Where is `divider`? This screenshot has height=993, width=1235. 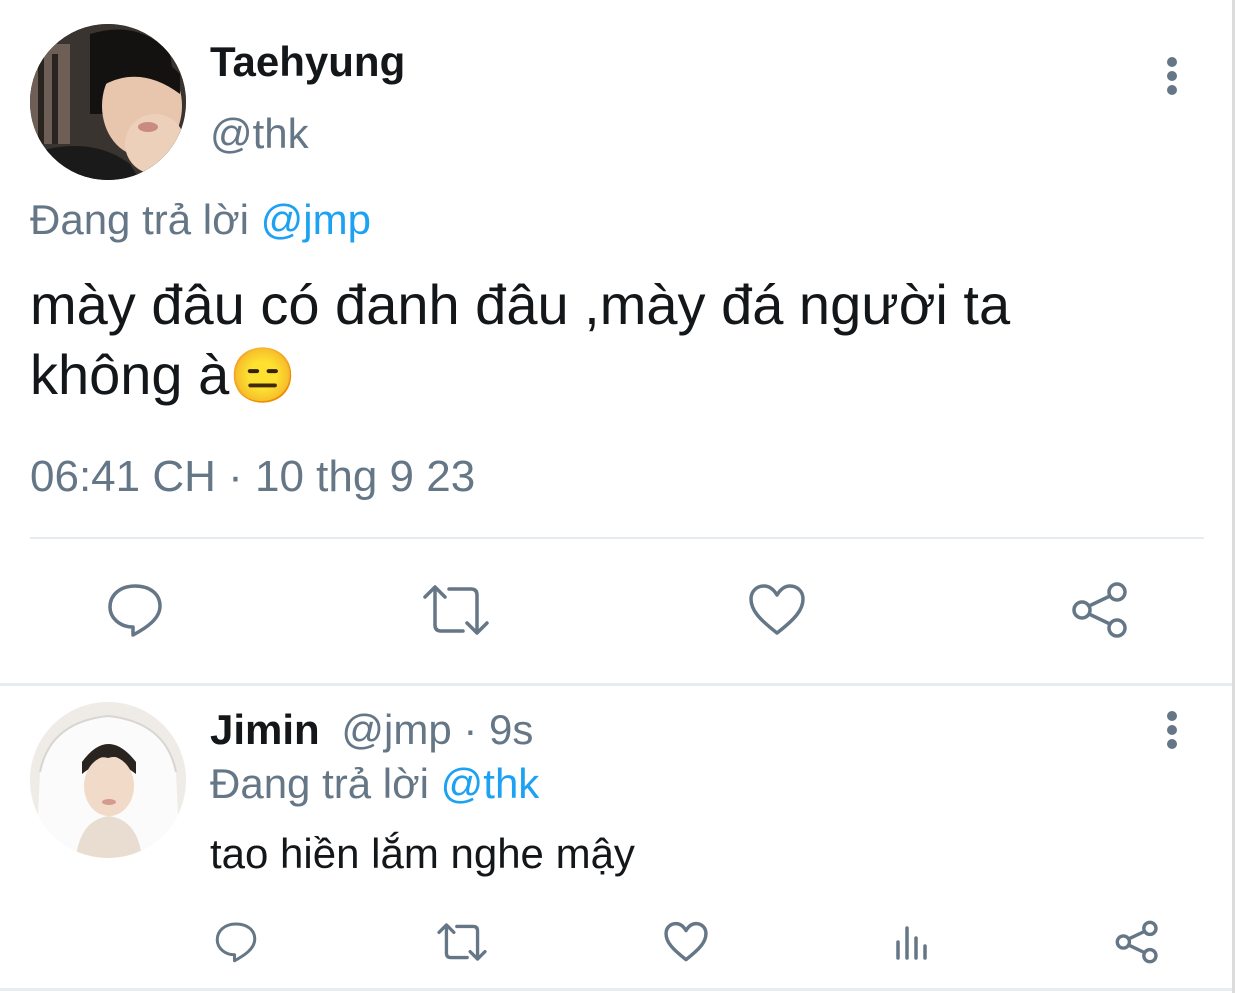 divider is located at coordinates (617, 538).